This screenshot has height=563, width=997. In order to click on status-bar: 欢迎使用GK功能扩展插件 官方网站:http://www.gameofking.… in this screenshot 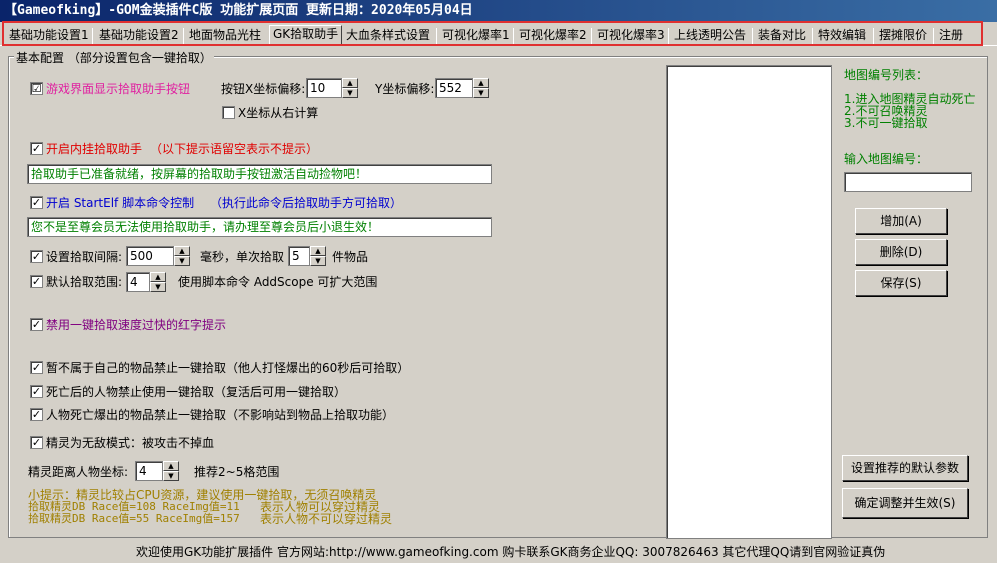, I will do `click(498, 552)`.